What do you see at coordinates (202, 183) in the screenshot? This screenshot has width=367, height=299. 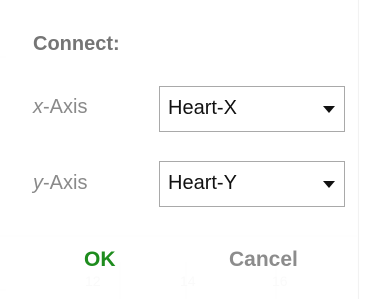 I see `y-axis-selected-value: Heart-Y` at bounding box center [202, 183].